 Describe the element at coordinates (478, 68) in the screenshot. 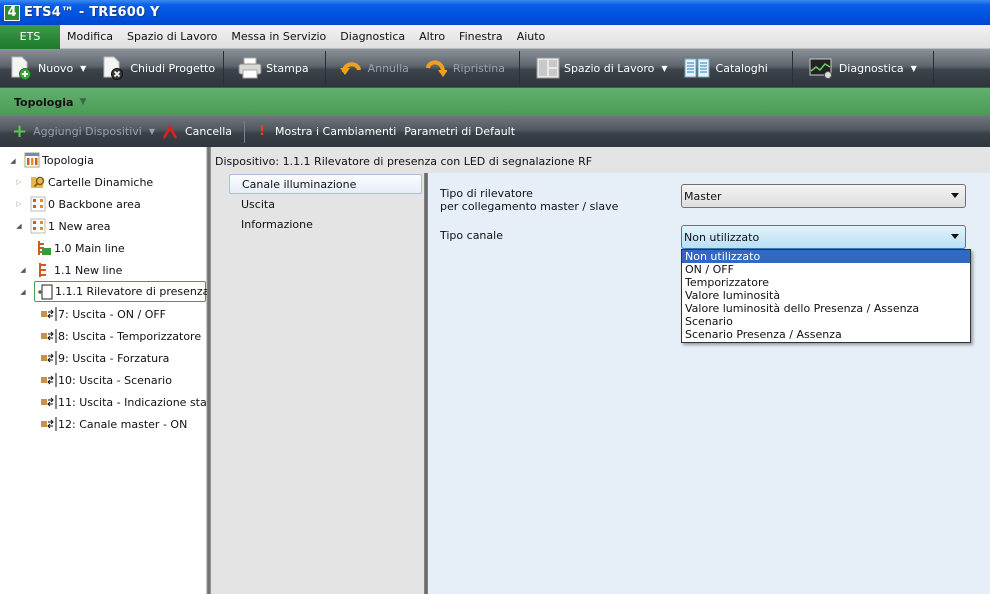

I see `redo-label: Ripristina` at that location.